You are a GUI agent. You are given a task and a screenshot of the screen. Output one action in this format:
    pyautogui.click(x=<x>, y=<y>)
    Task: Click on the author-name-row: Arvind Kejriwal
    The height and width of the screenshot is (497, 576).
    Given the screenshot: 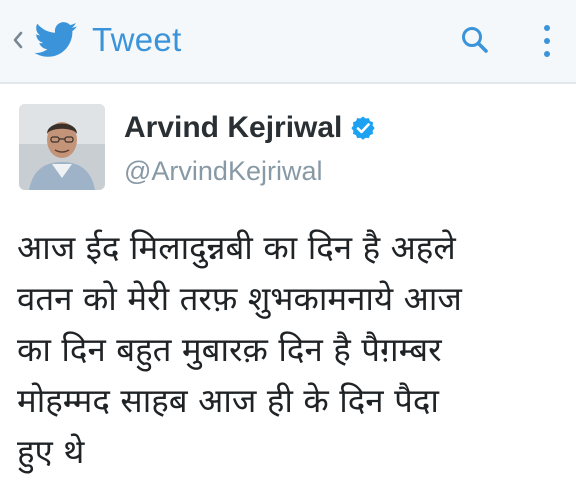 What is the action you would take?
    pyautogui.click(x=250, y=128)
    